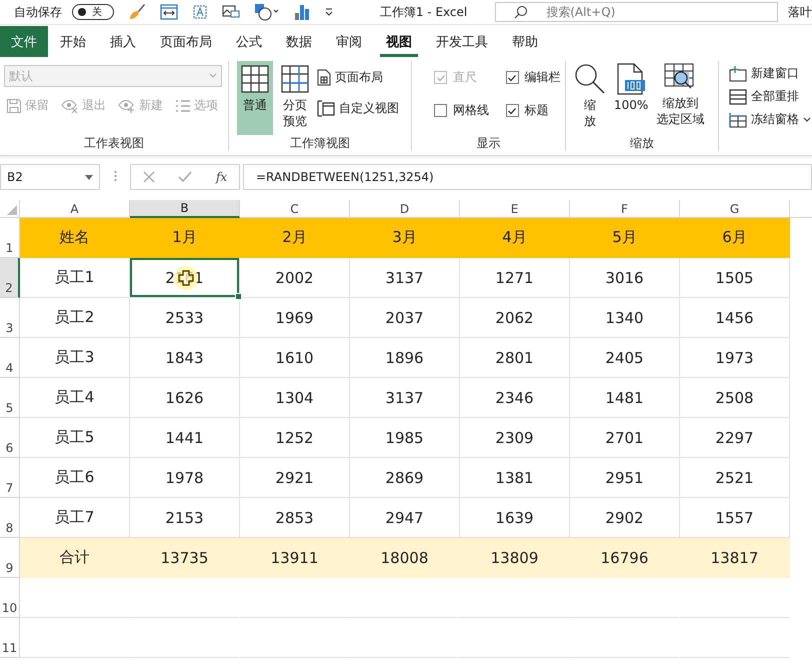  I want to click on table-cell: 1973, so click(735, 358).